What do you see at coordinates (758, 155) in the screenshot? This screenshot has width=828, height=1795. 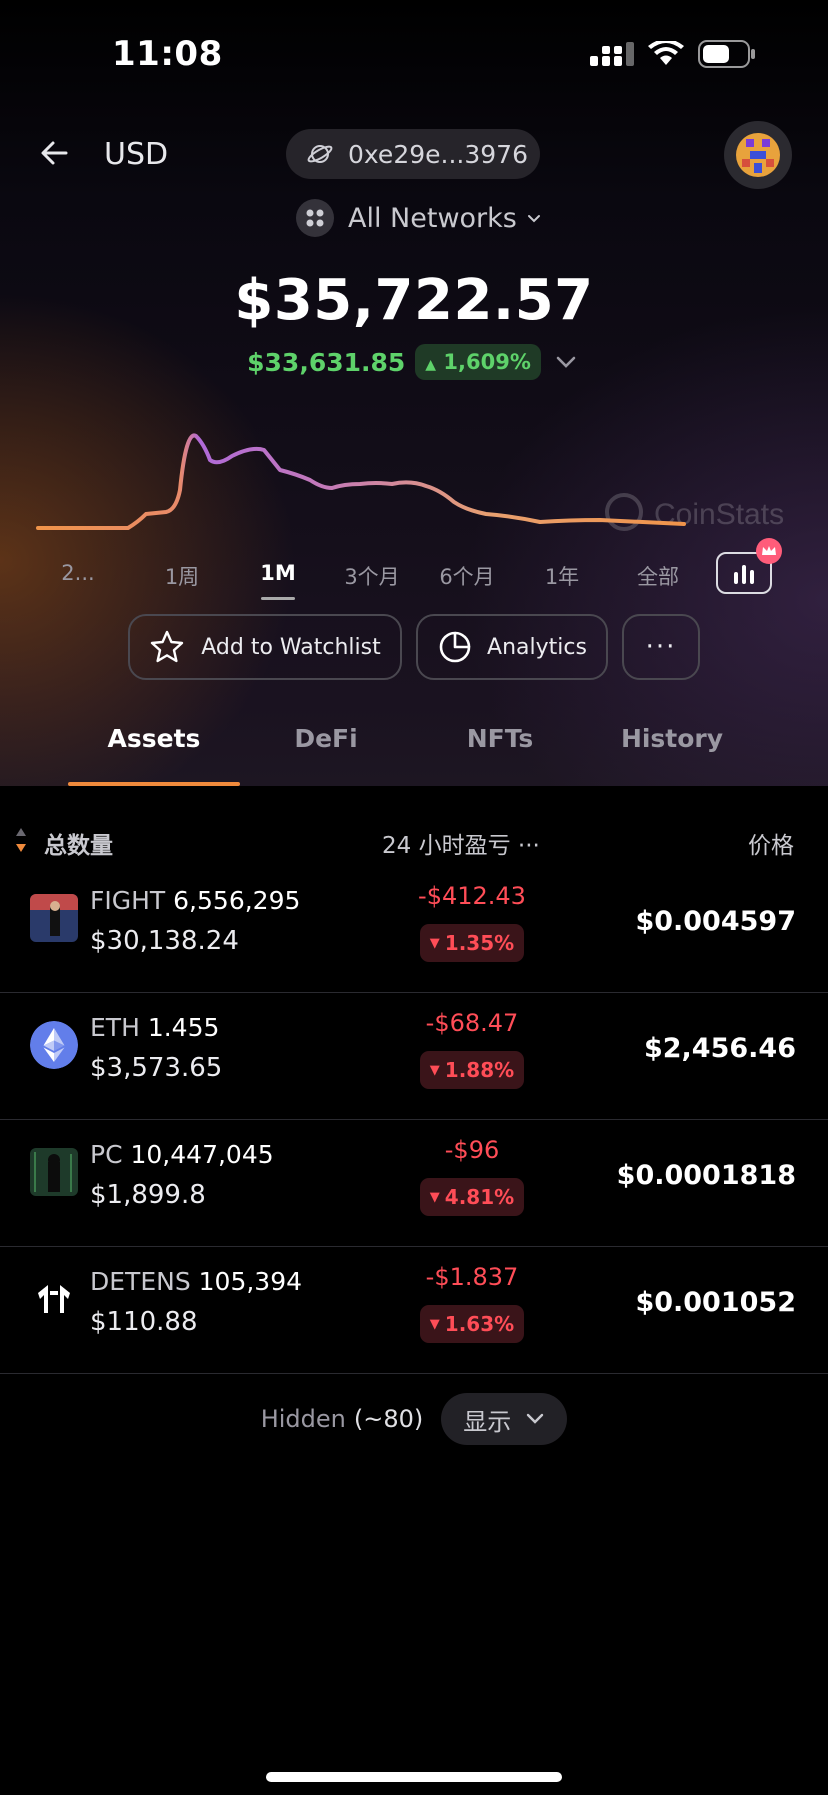 I see `avatar` at bounding box center [758, 155].